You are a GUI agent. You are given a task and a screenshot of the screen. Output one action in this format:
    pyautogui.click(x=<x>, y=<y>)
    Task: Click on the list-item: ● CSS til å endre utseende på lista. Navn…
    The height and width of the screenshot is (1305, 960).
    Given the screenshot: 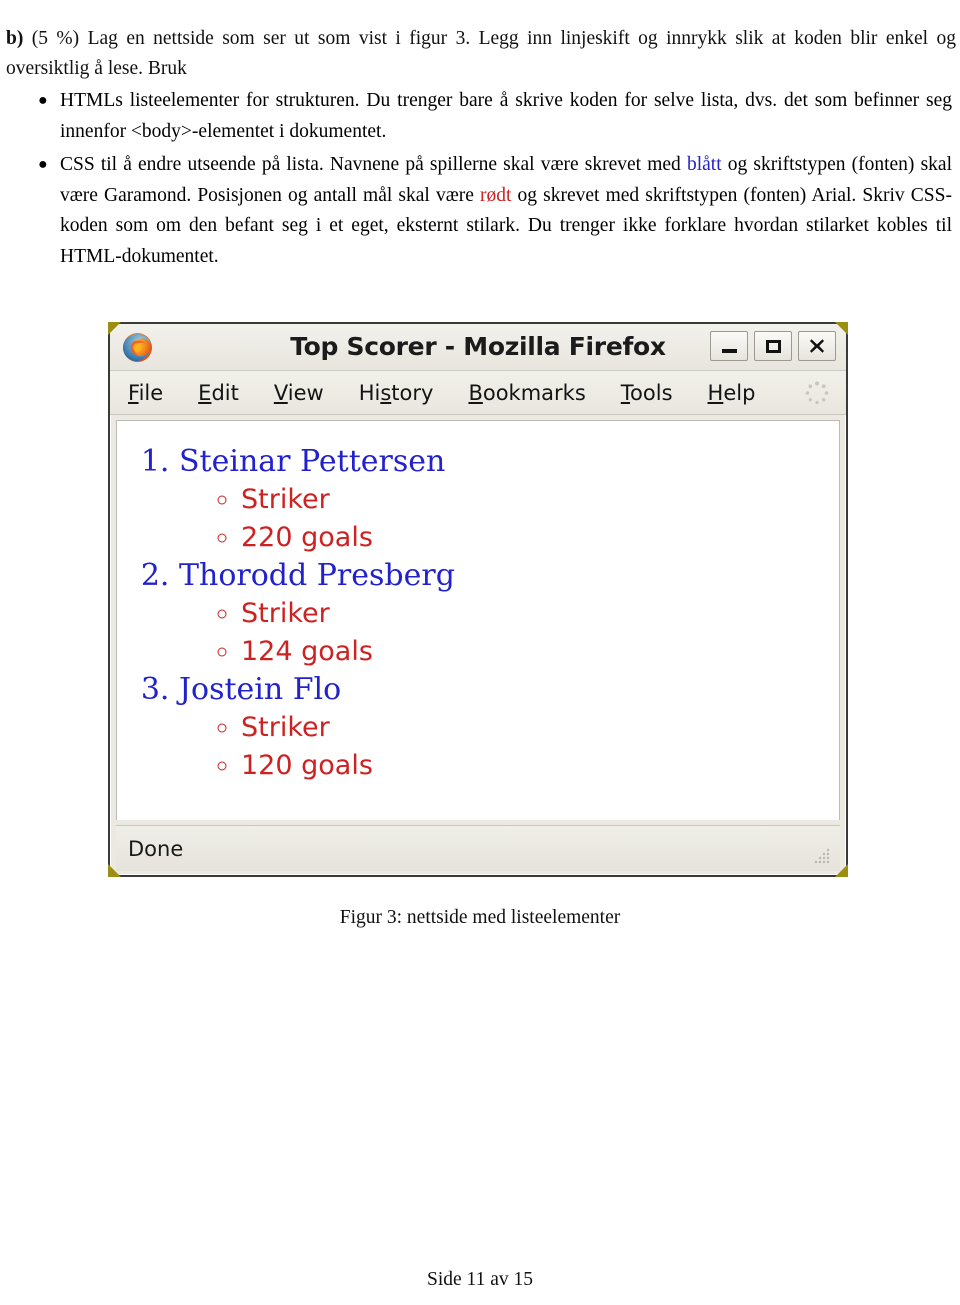 What is the action you would take?
    pyautogui.click(x=480, y=211)
    